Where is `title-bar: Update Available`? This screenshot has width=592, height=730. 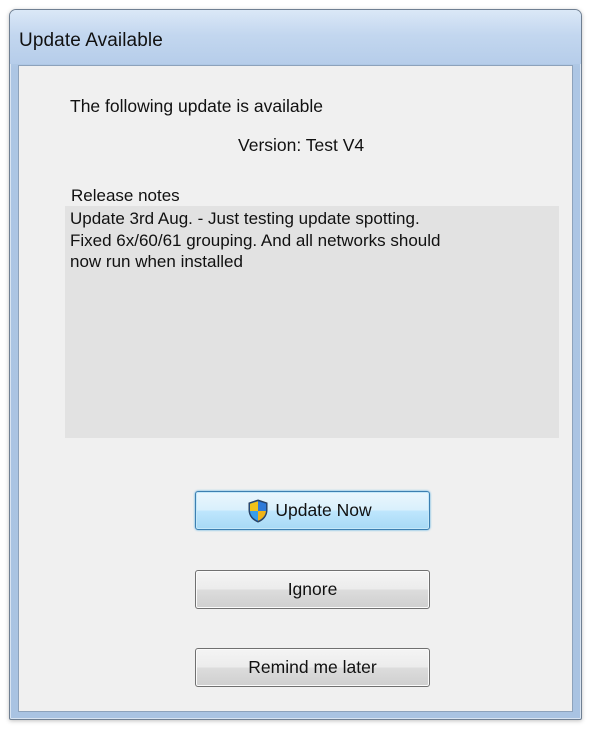
title-bar: Update Available is located at coordinates (295, 37).